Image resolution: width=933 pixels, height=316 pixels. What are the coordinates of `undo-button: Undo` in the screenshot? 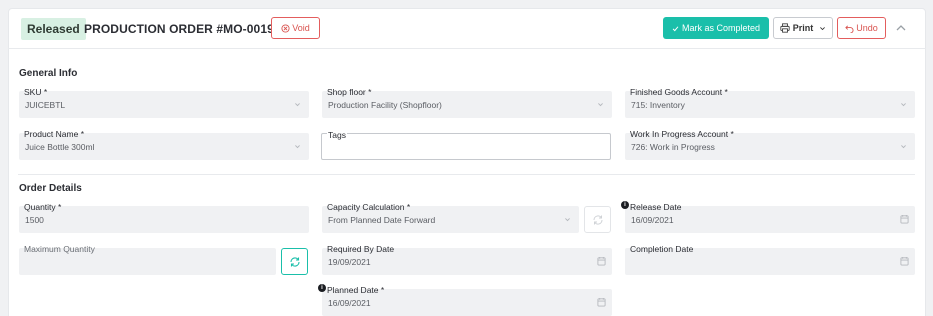 It's located at (861, 28).